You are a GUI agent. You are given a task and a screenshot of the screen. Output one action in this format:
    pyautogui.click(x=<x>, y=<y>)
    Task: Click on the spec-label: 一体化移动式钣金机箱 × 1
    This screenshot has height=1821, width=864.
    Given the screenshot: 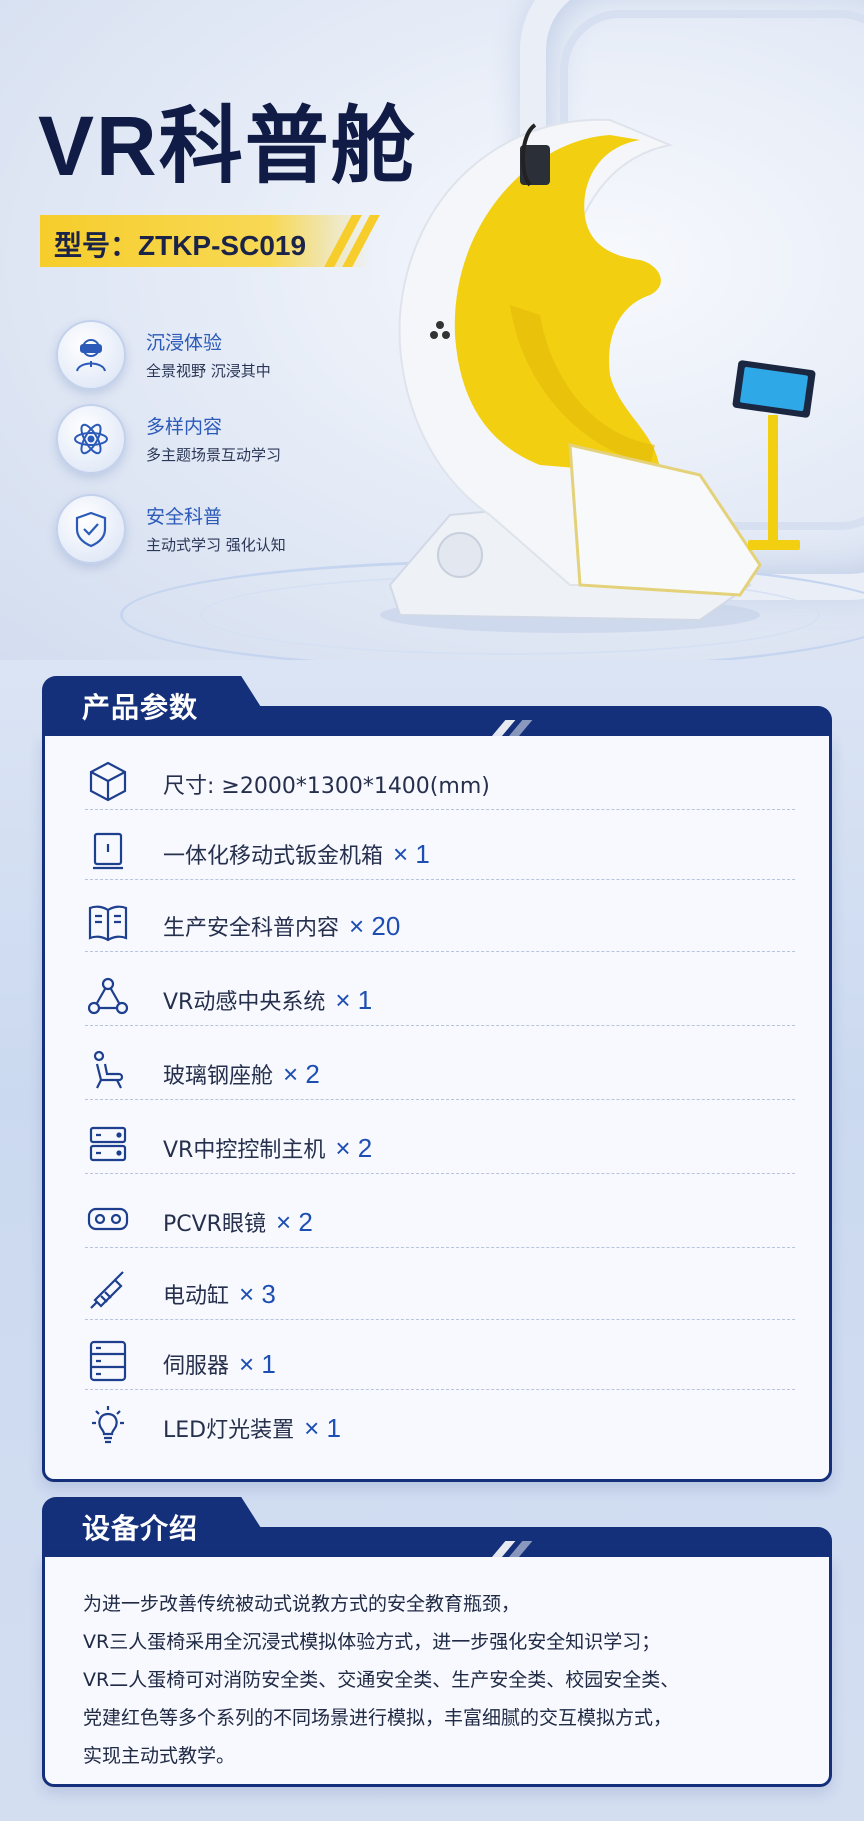 What is the action you would take?
    pyautogui.click(x=296, y=854)
    